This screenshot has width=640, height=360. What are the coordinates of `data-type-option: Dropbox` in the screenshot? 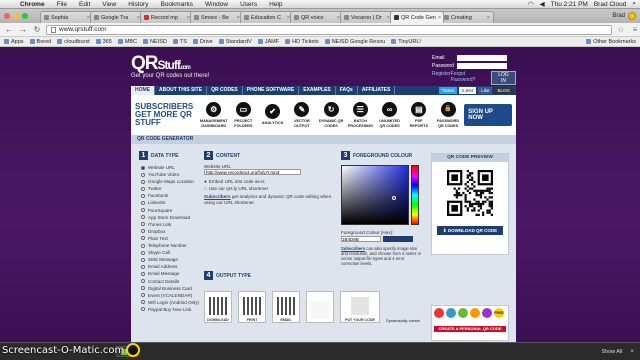 It's located at (170, 231).